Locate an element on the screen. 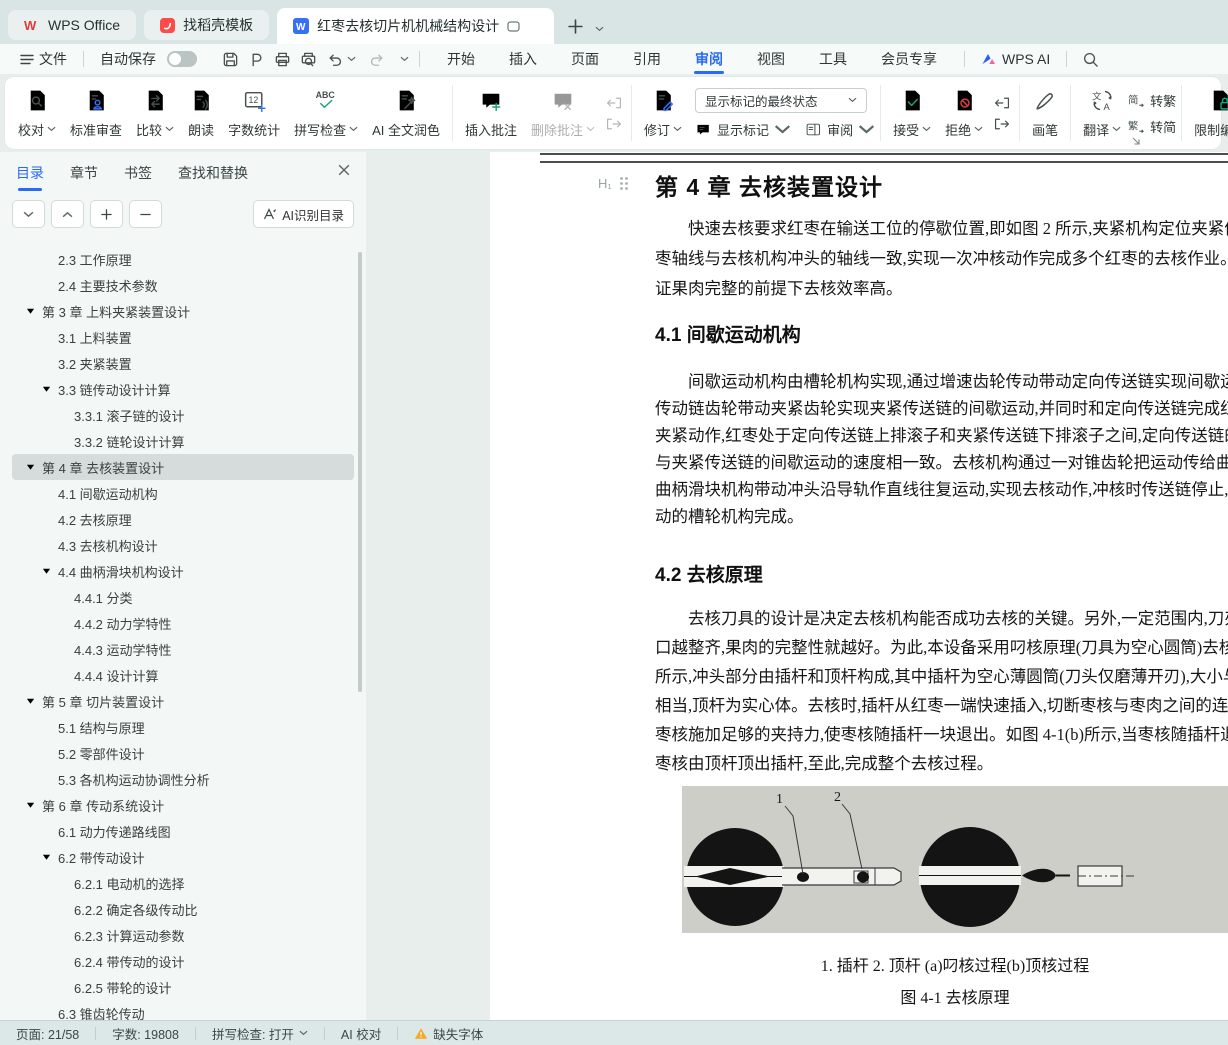 This screenshot has height=1045, width=1228. toc-item: 6.2.3 计算运动参数 is located at coordinates (183, 935).